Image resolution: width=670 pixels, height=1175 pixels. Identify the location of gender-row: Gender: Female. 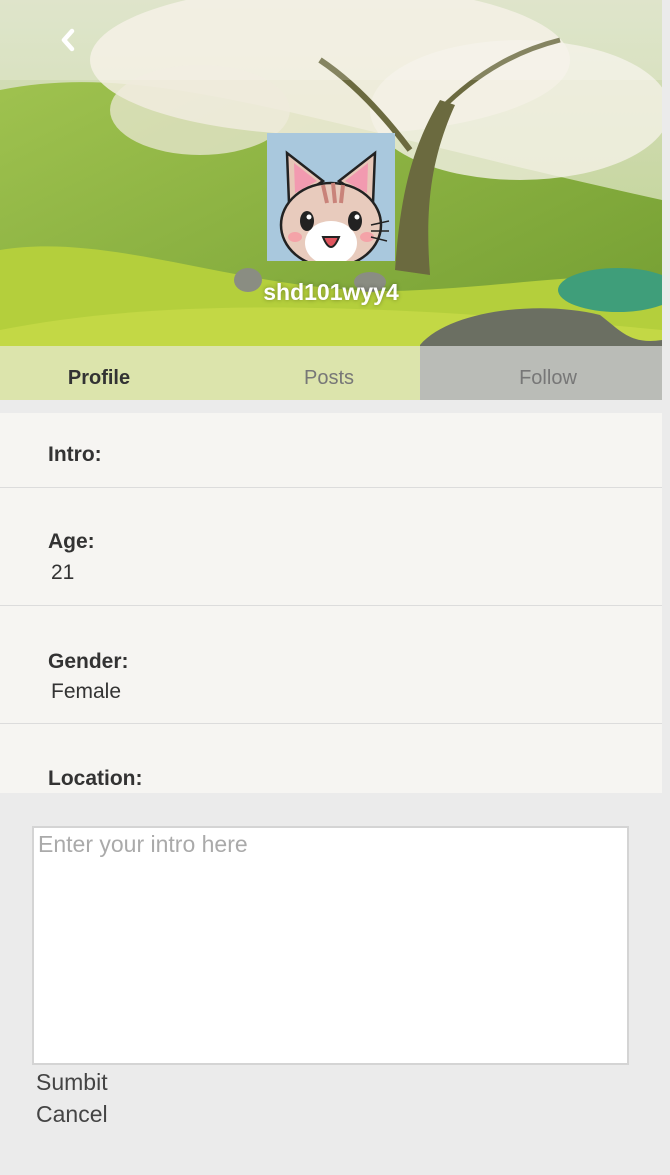
(331, 665).